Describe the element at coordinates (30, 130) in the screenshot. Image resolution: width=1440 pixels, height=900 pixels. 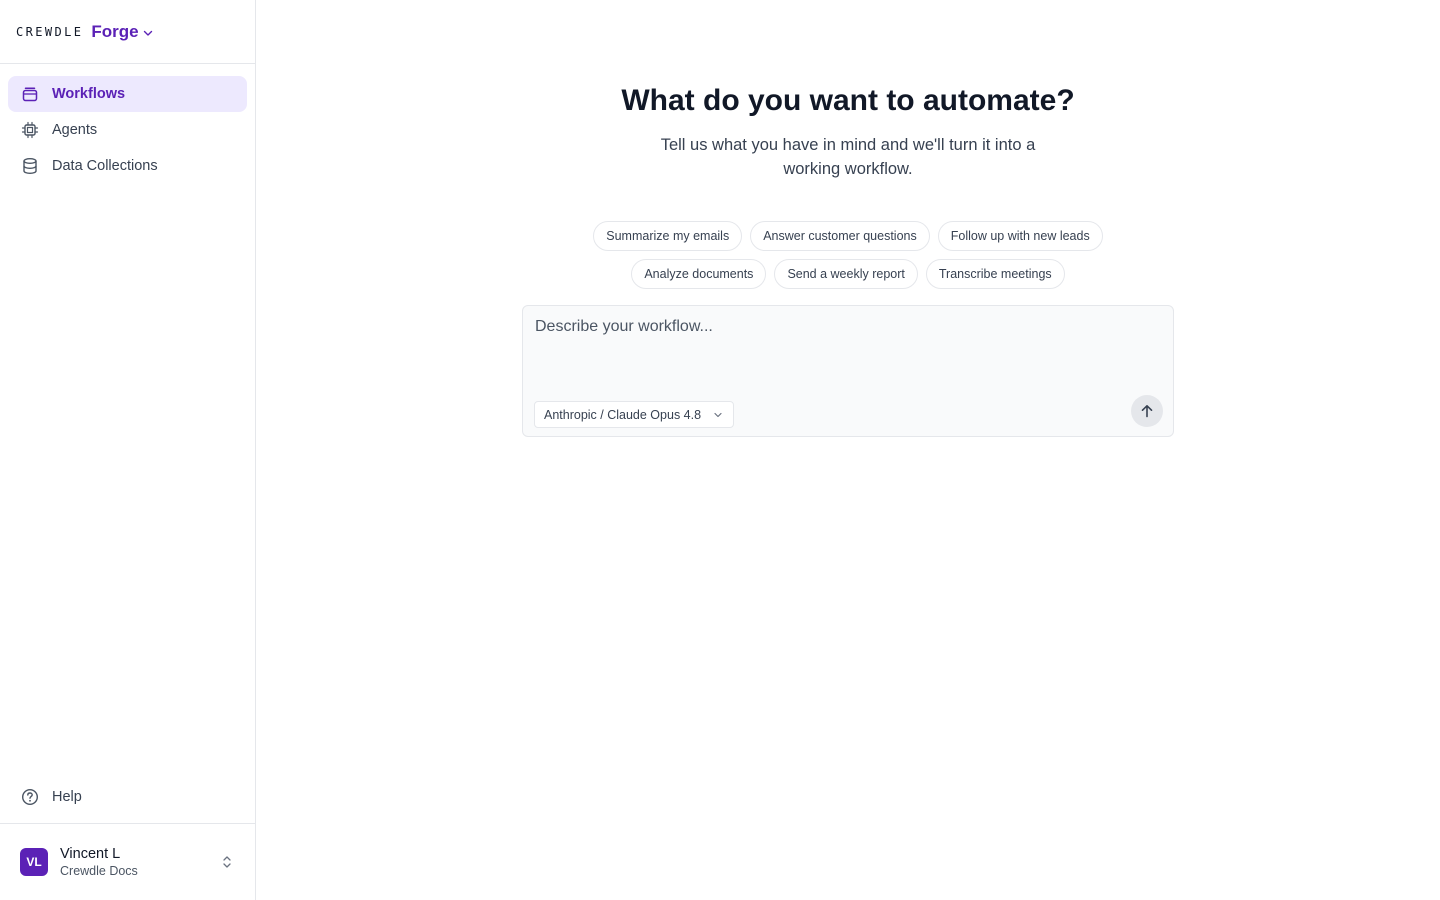
I see `chip-icon` at that location.